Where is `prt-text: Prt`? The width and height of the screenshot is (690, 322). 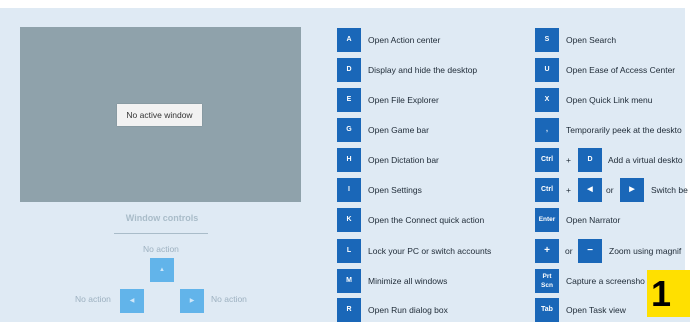 prt-text: Prt is located at coordinates (547, 276).